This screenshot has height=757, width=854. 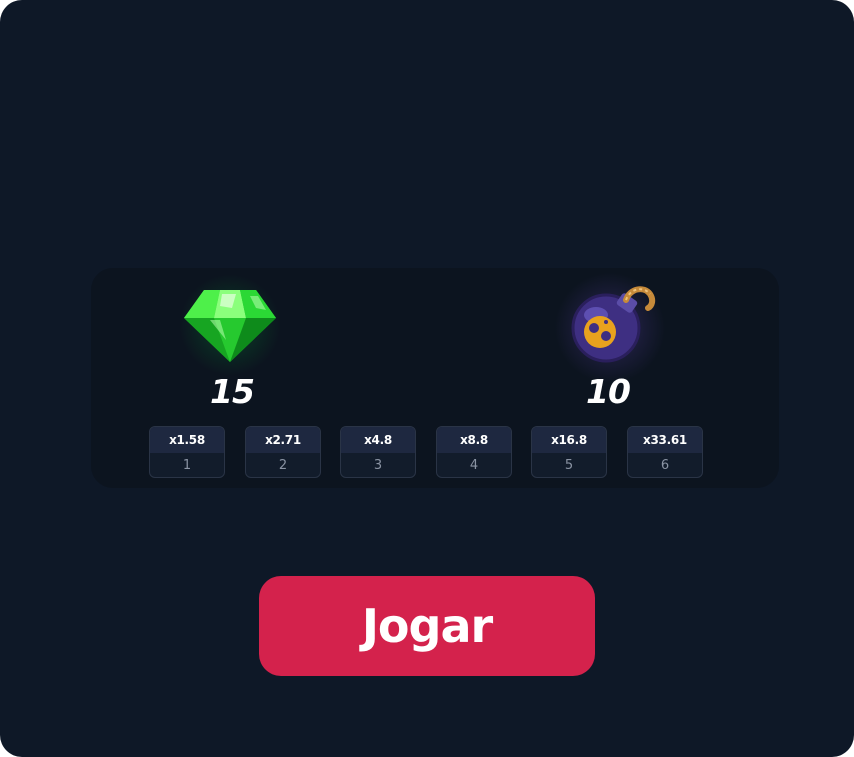 I want to click on bomb-display, so click(x=610, y=328).